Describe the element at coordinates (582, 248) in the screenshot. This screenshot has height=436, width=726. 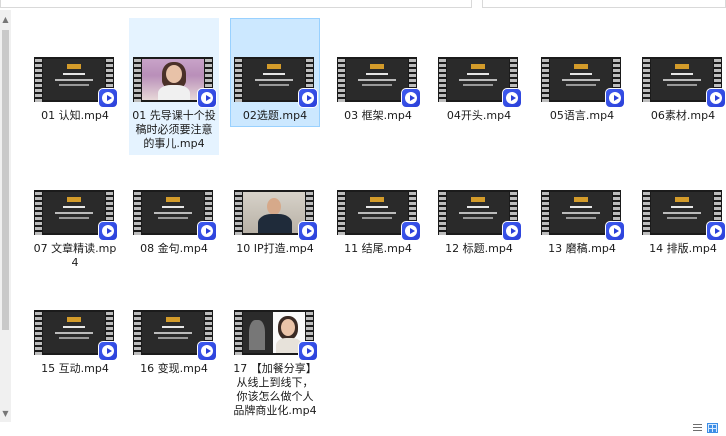
I see `file-name: 13 磨稿.mp4` at that location.